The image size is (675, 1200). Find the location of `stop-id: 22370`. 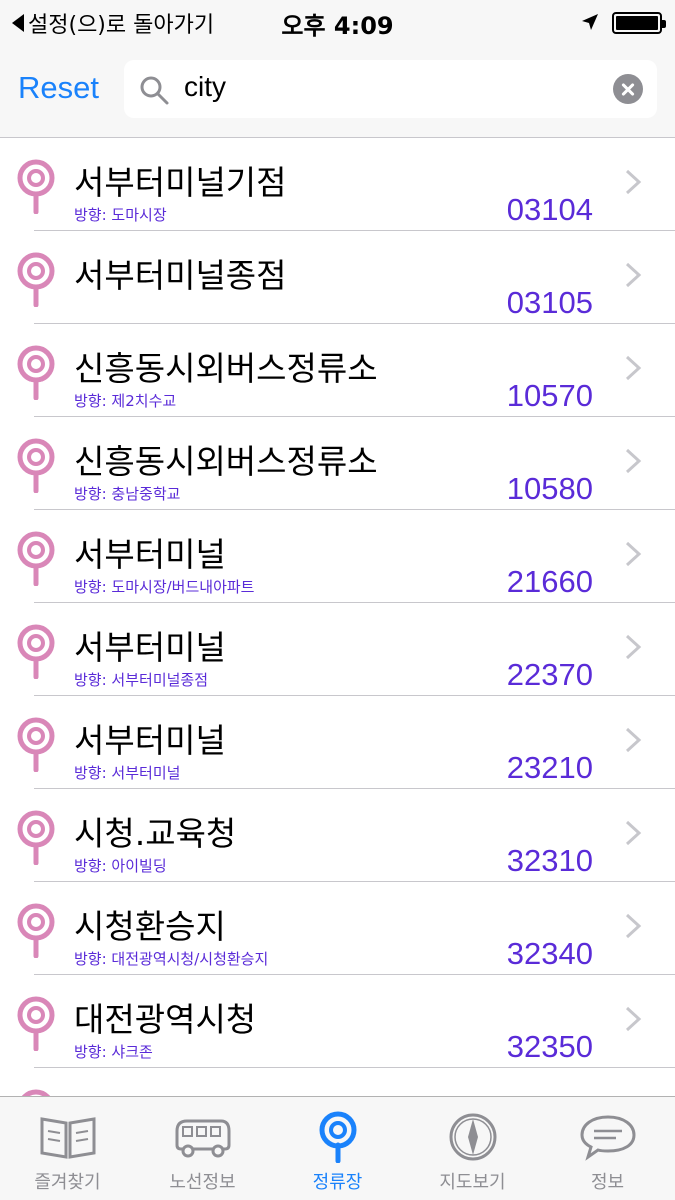

stop-id: 22370 is located at coordinates (549, 674).